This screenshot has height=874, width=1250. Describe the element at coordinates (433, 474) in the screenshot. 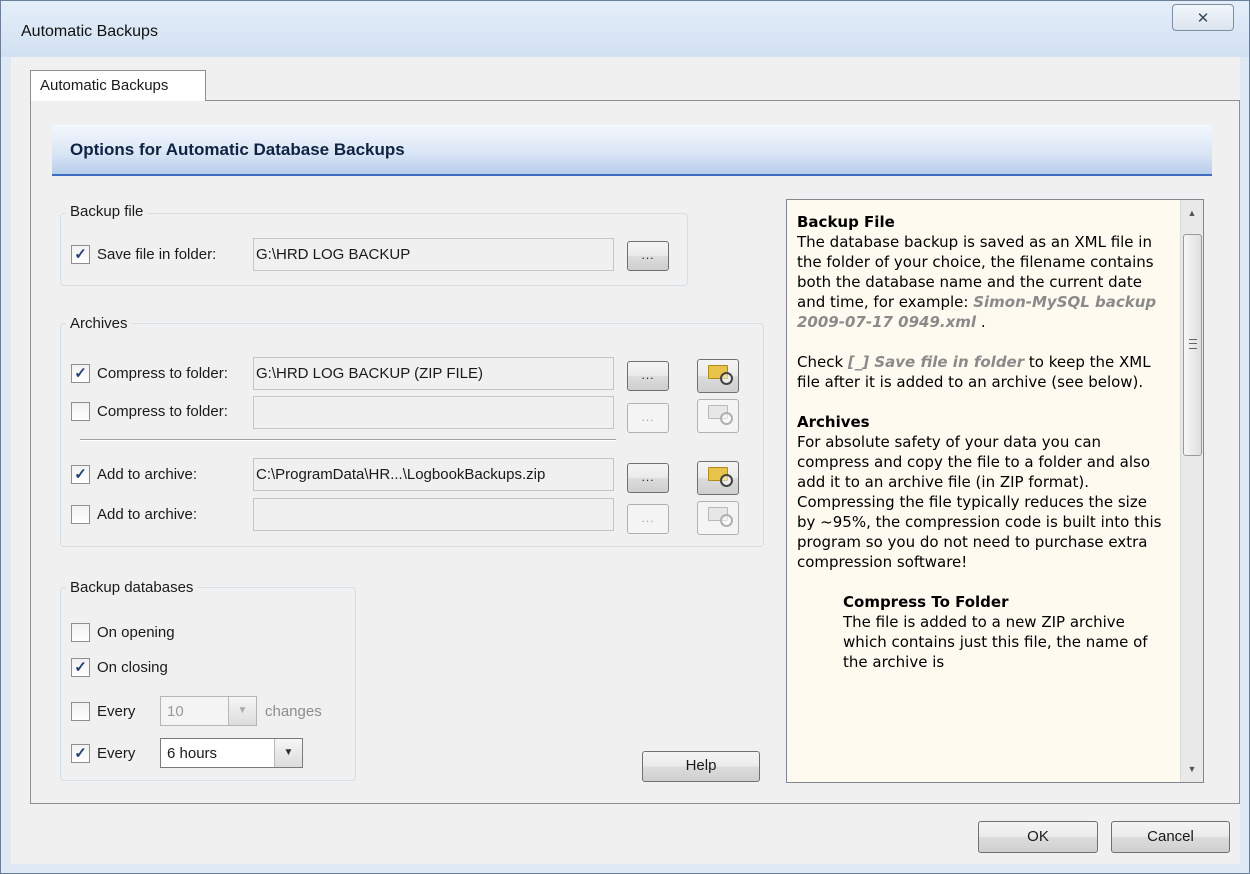

I see `add-archive-1-path-field: C:\ProgramData\HR...\LogbookBackups.zip` at that location.